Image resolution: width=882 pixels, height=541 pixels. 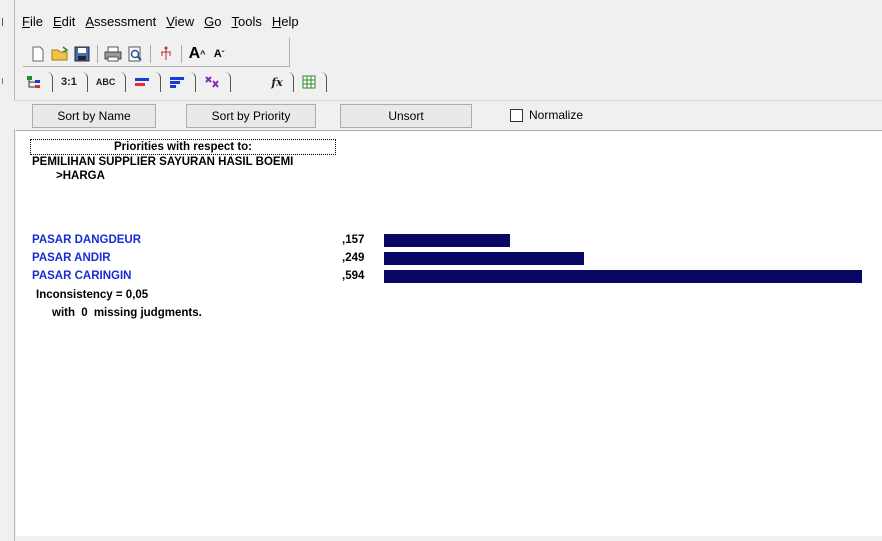 What do you see at coordinates (147, 313) in the screenshot?
I see `missing-suffix: missing judgments.` at bounding box center [147, 313].